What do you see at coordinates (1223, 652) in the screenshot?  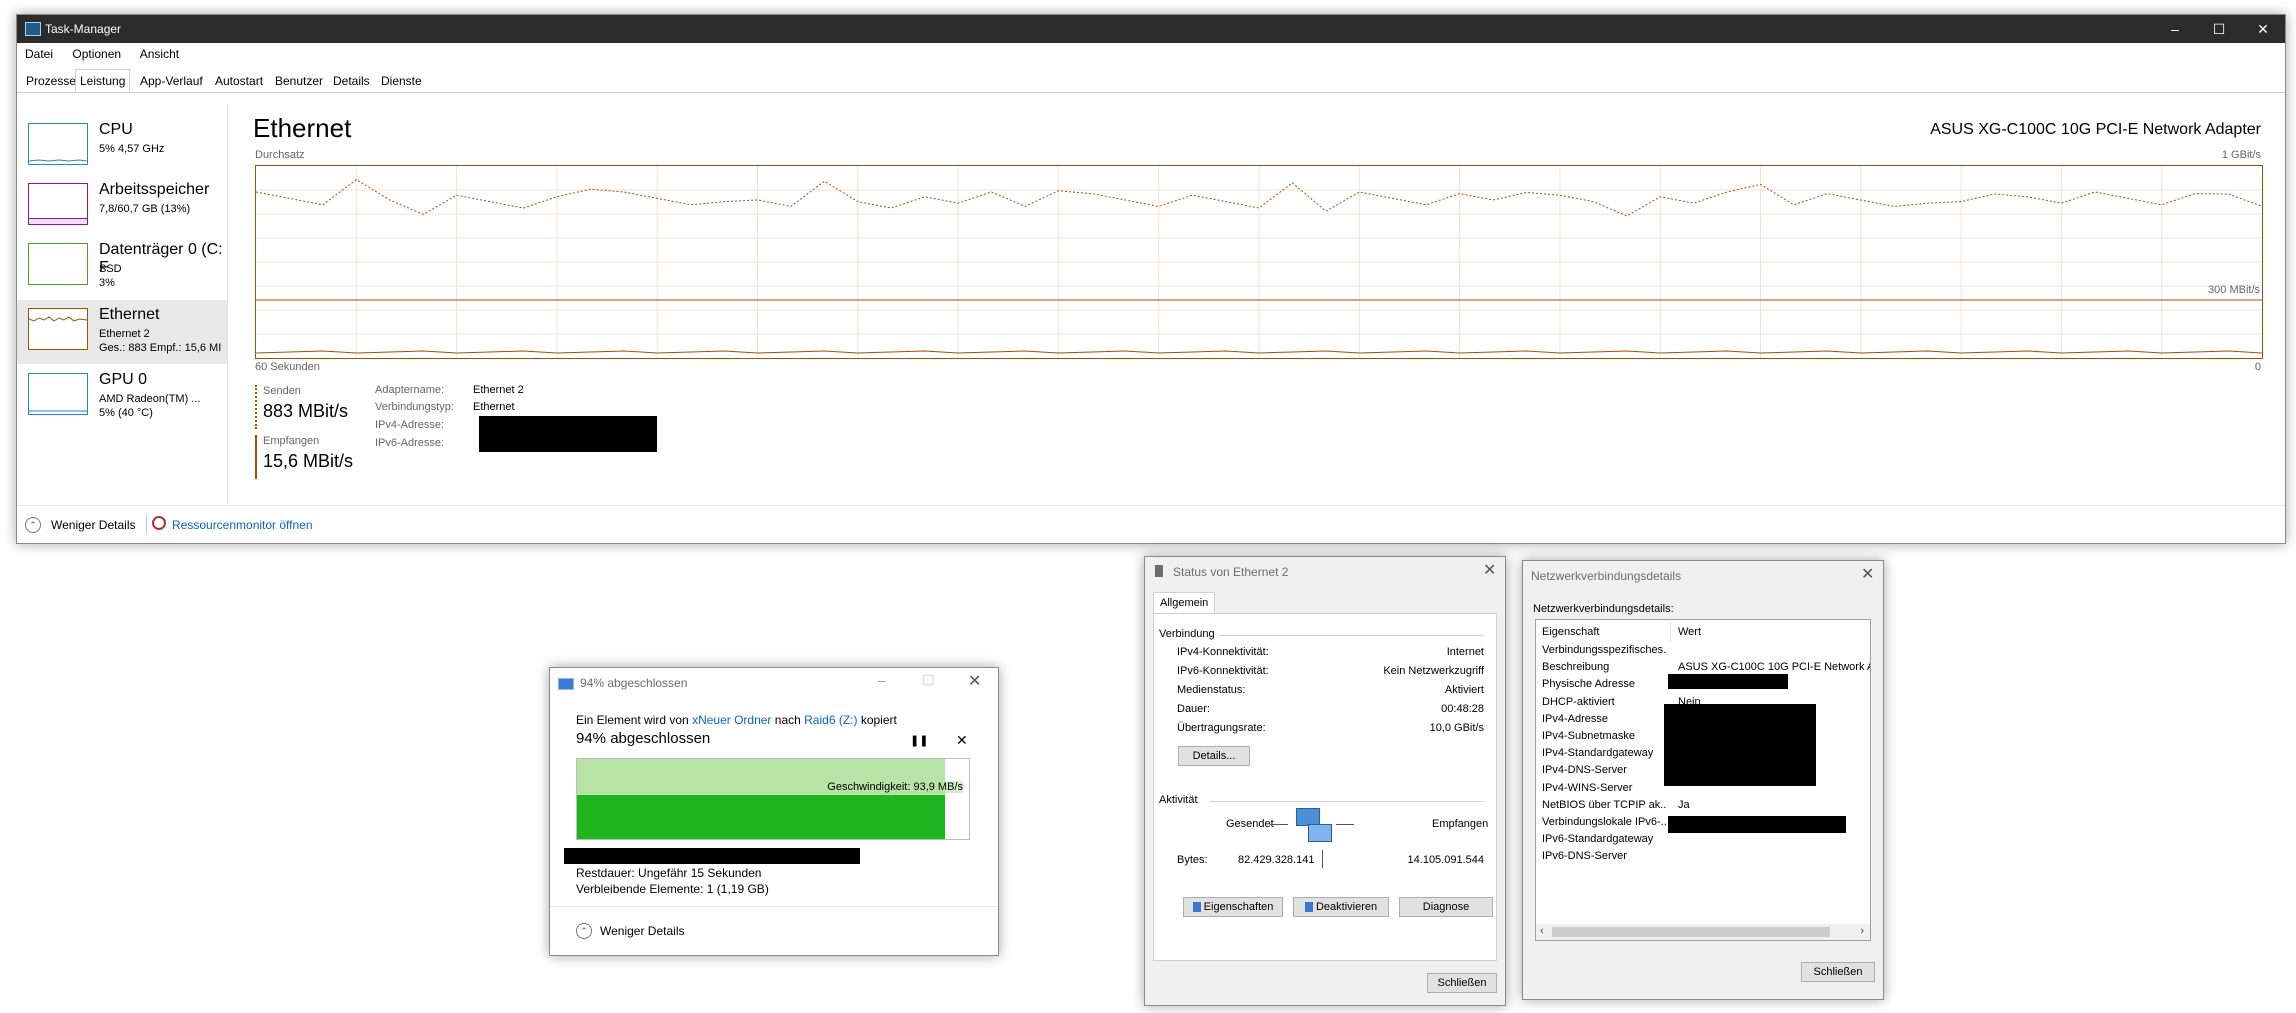 I see `status-key: IPv4-Konnektivität:` at bounding box center [1223, 652].